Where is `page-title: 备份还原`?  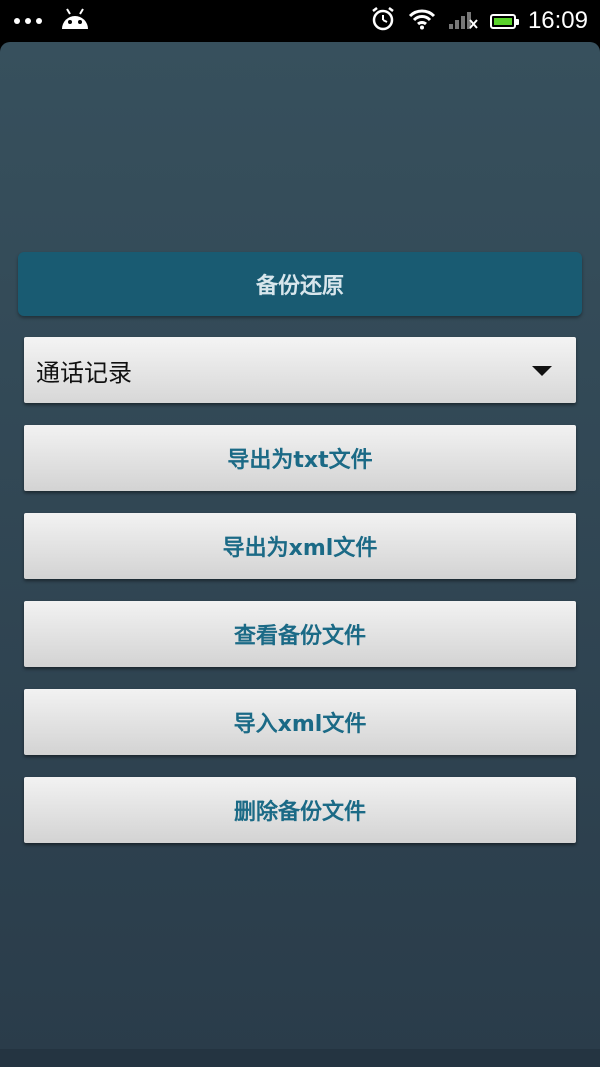 page-title: 备份还原 is located at coordinates (300, 284).